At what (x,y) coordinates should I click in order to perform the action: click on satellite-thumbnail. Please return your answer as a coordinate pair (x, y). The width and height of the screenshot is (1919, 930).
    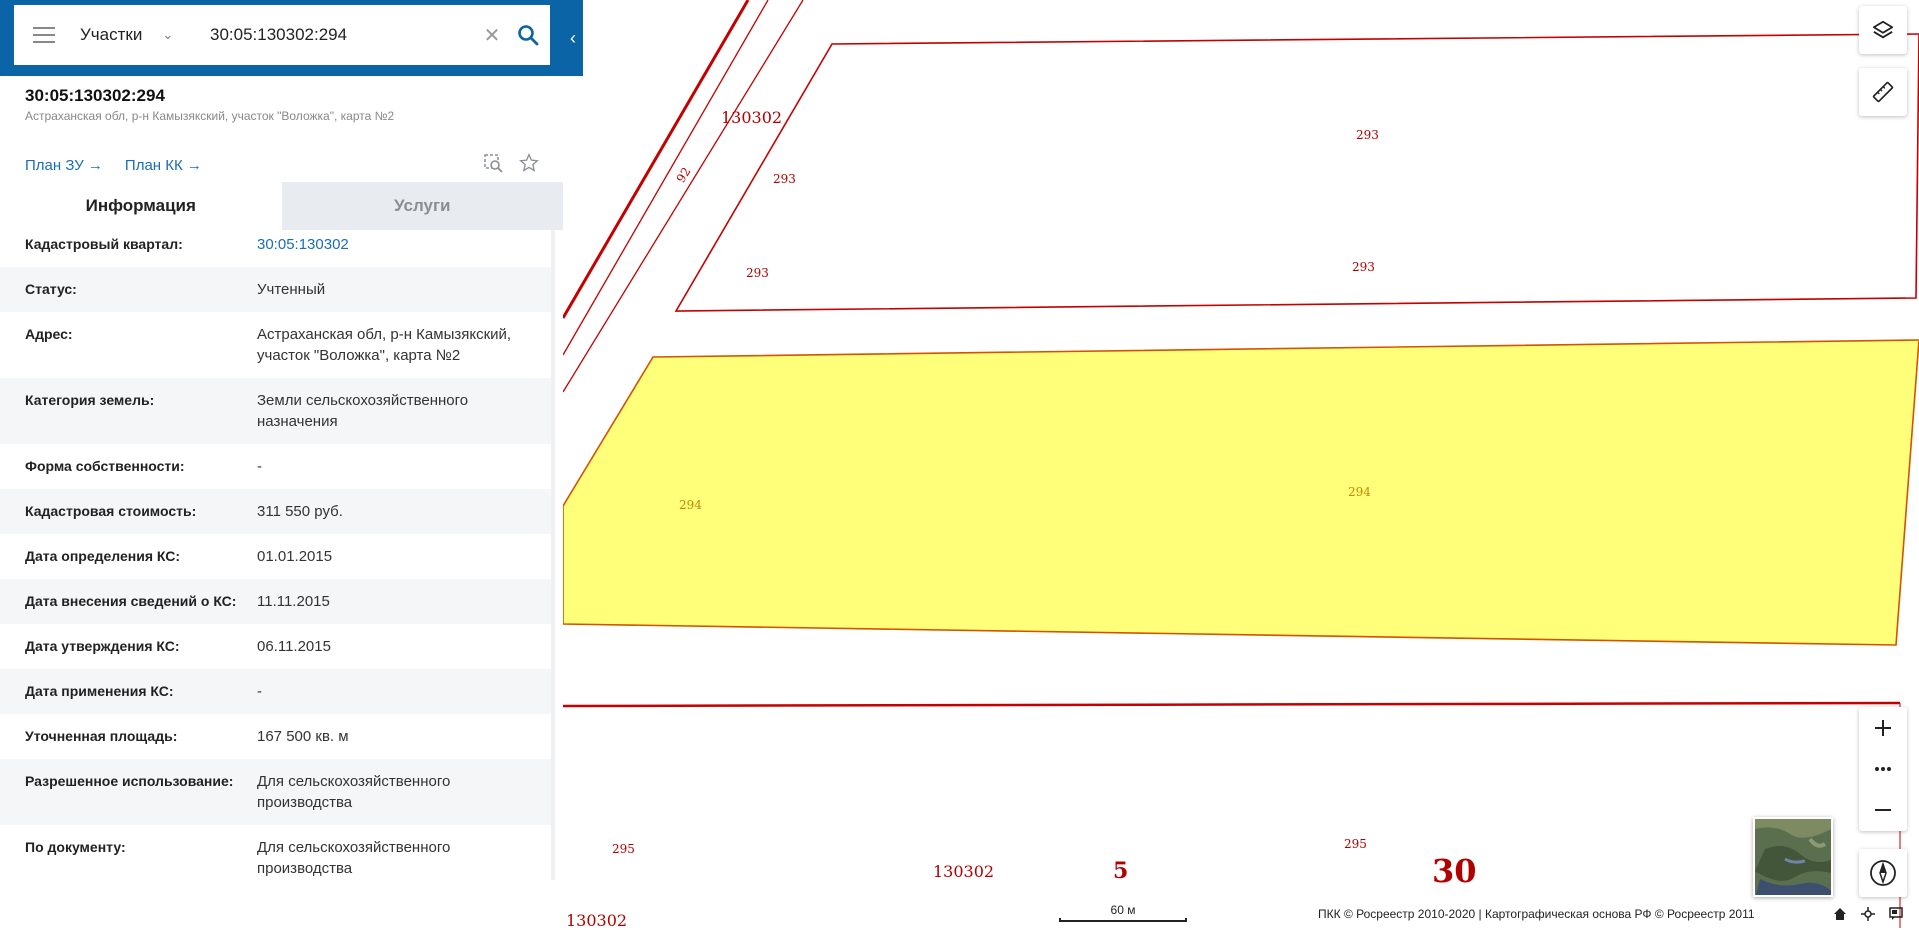
    Looking at the image, I should click on (1793, 857).